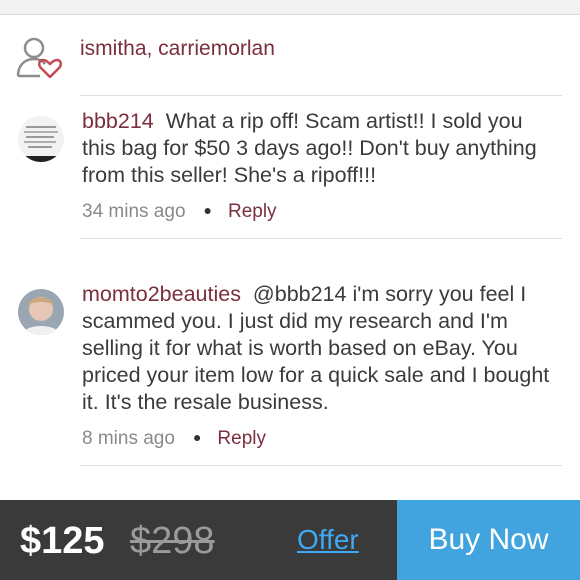 This screenshot has height=580, width=580. I want to click on likes-row: ismitha, carriemorlan, so click(290, 55).